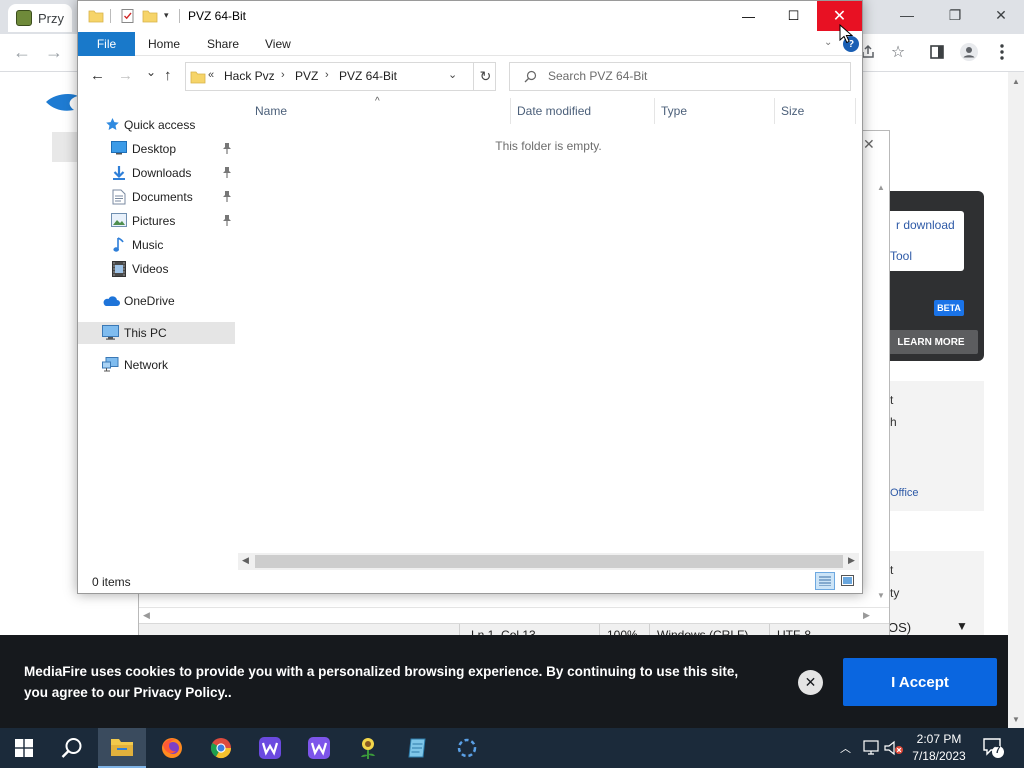  I want to click on column-header-type: Type, so click(674, 111).